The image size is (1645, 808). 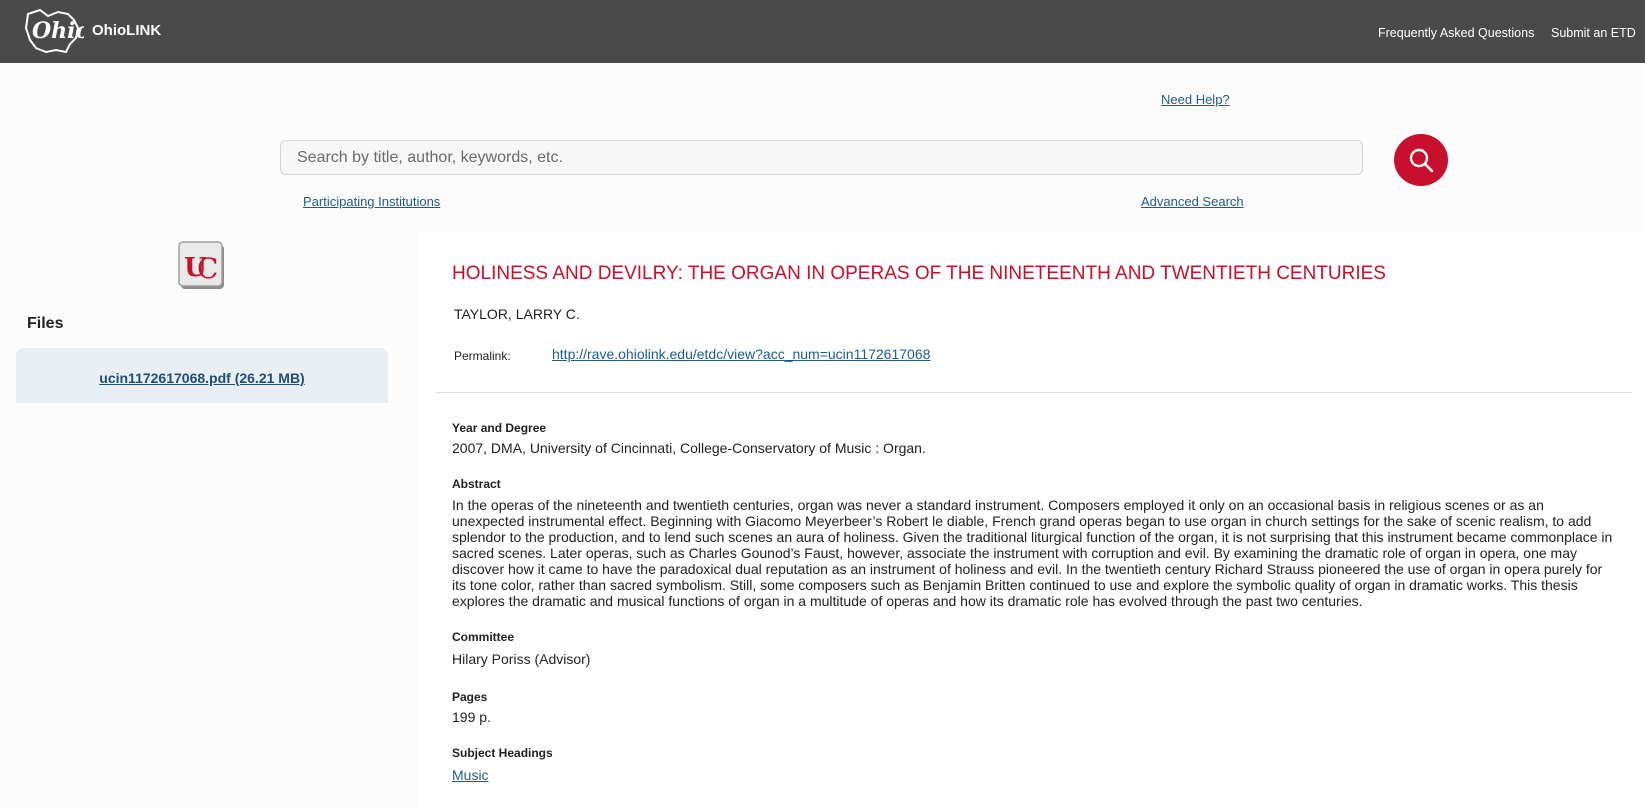 I want to click on pages-label: Pages, so click(x=470, y=697).